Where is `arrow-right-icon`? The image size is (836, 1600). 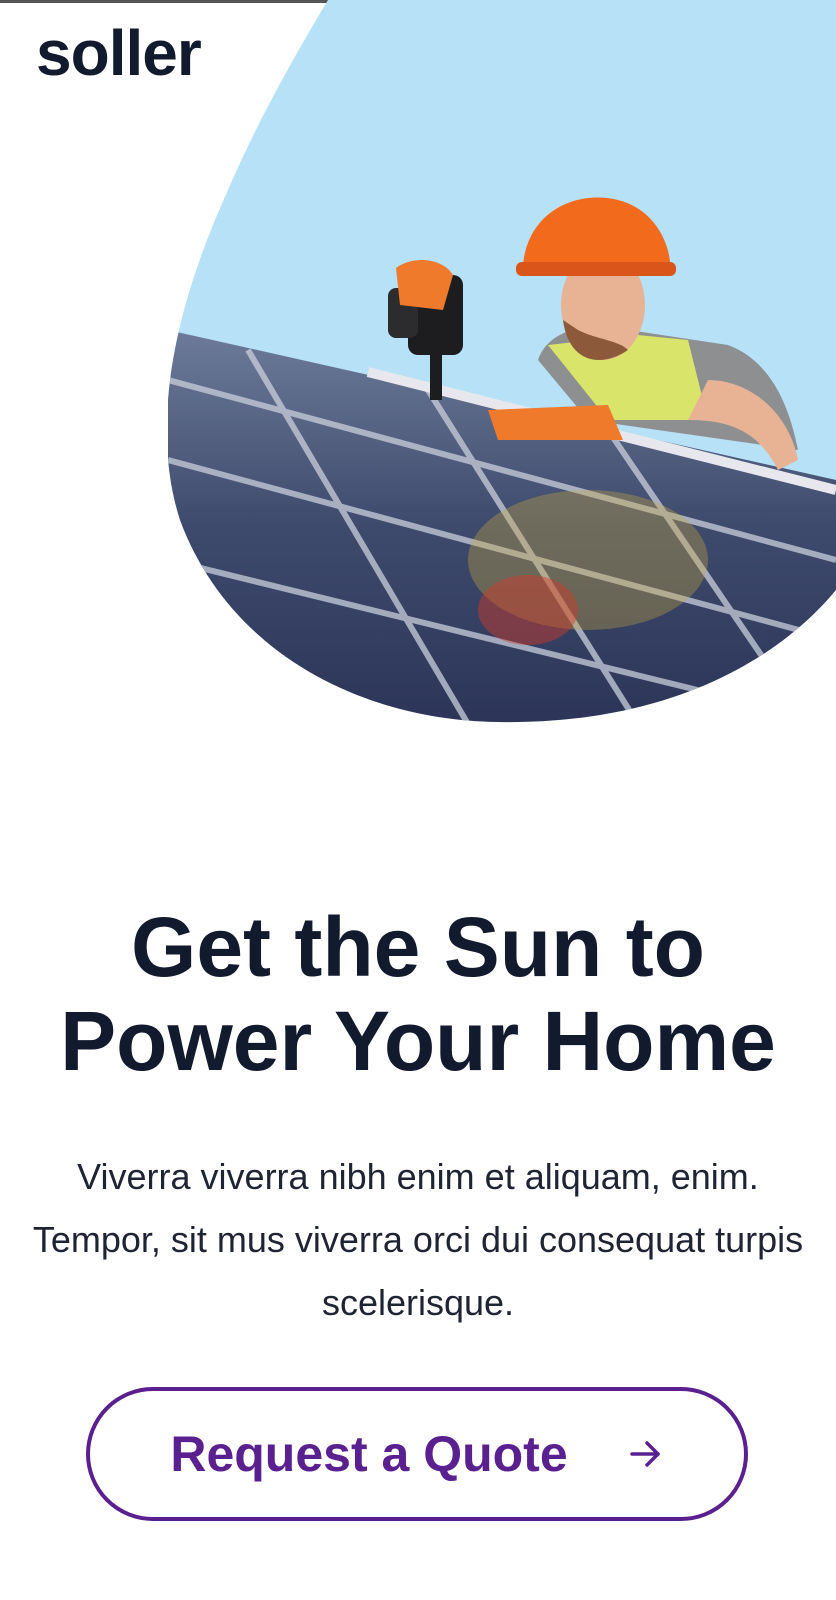
arrow-right-icon is located at coordinates (644, 1454).